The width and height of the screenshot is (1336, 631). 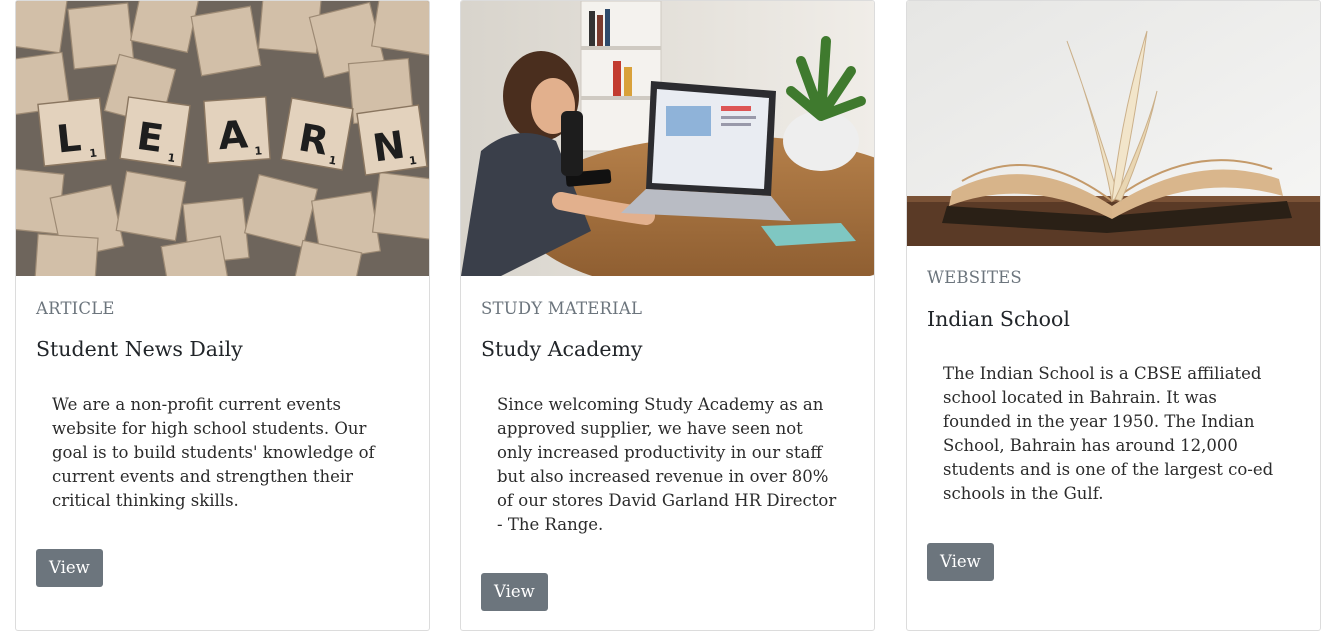 I want to click on tile-letter: L, so click(x=68, y=138).